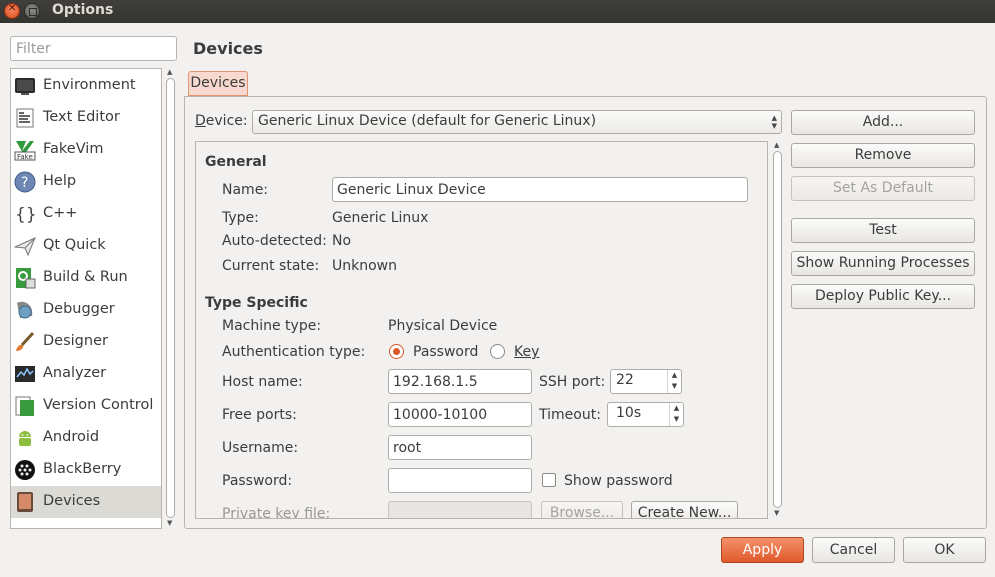  I want to click on timeout-value: 10s, so click(629, 413).